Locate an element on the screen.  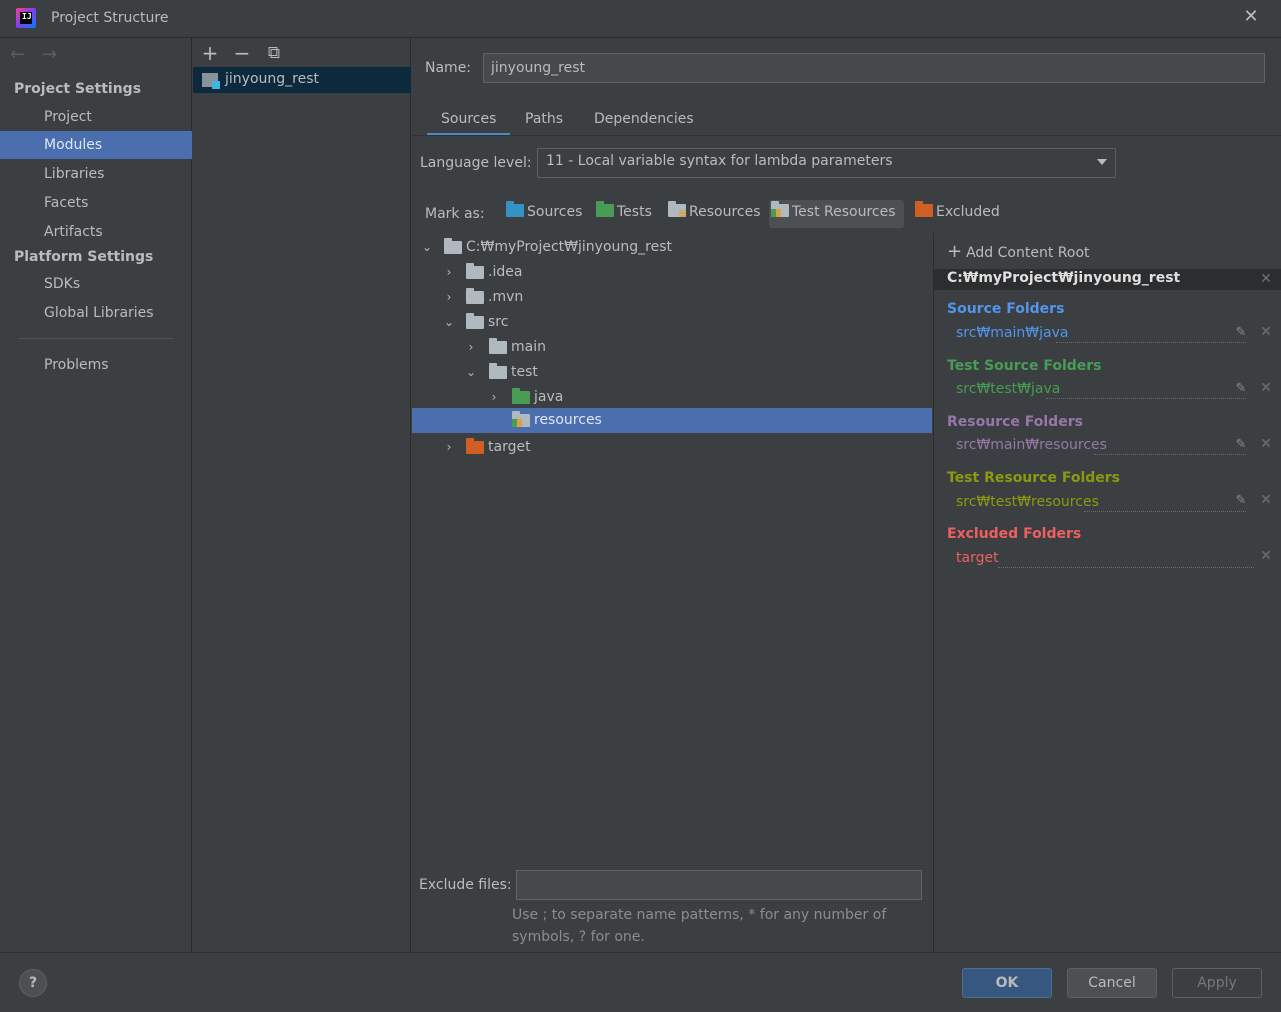
tab-dependencies: Dependencies is located at coordinates (644, 120).